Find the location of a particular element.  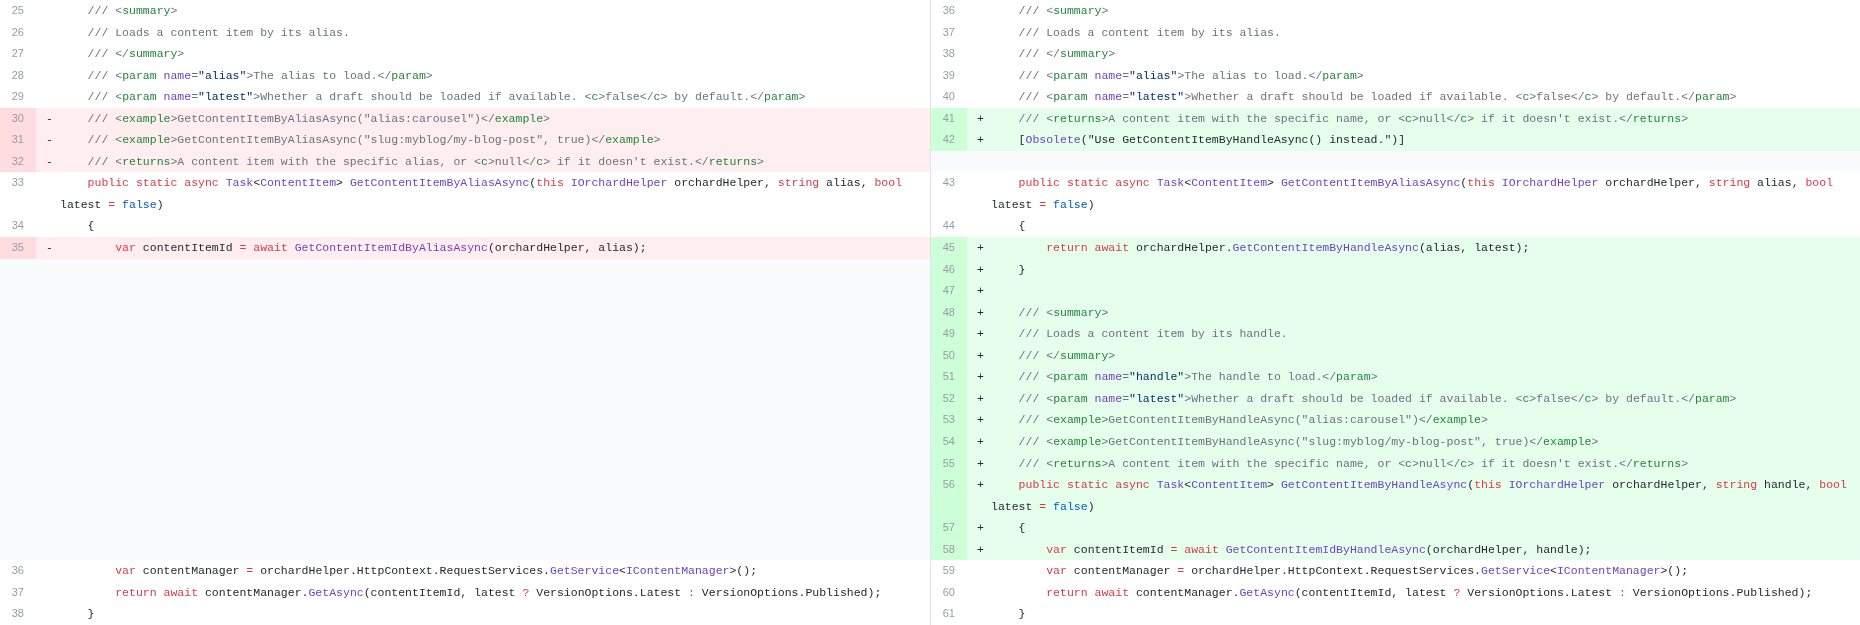

line-number: 54 is located at coordinates (949, 442).